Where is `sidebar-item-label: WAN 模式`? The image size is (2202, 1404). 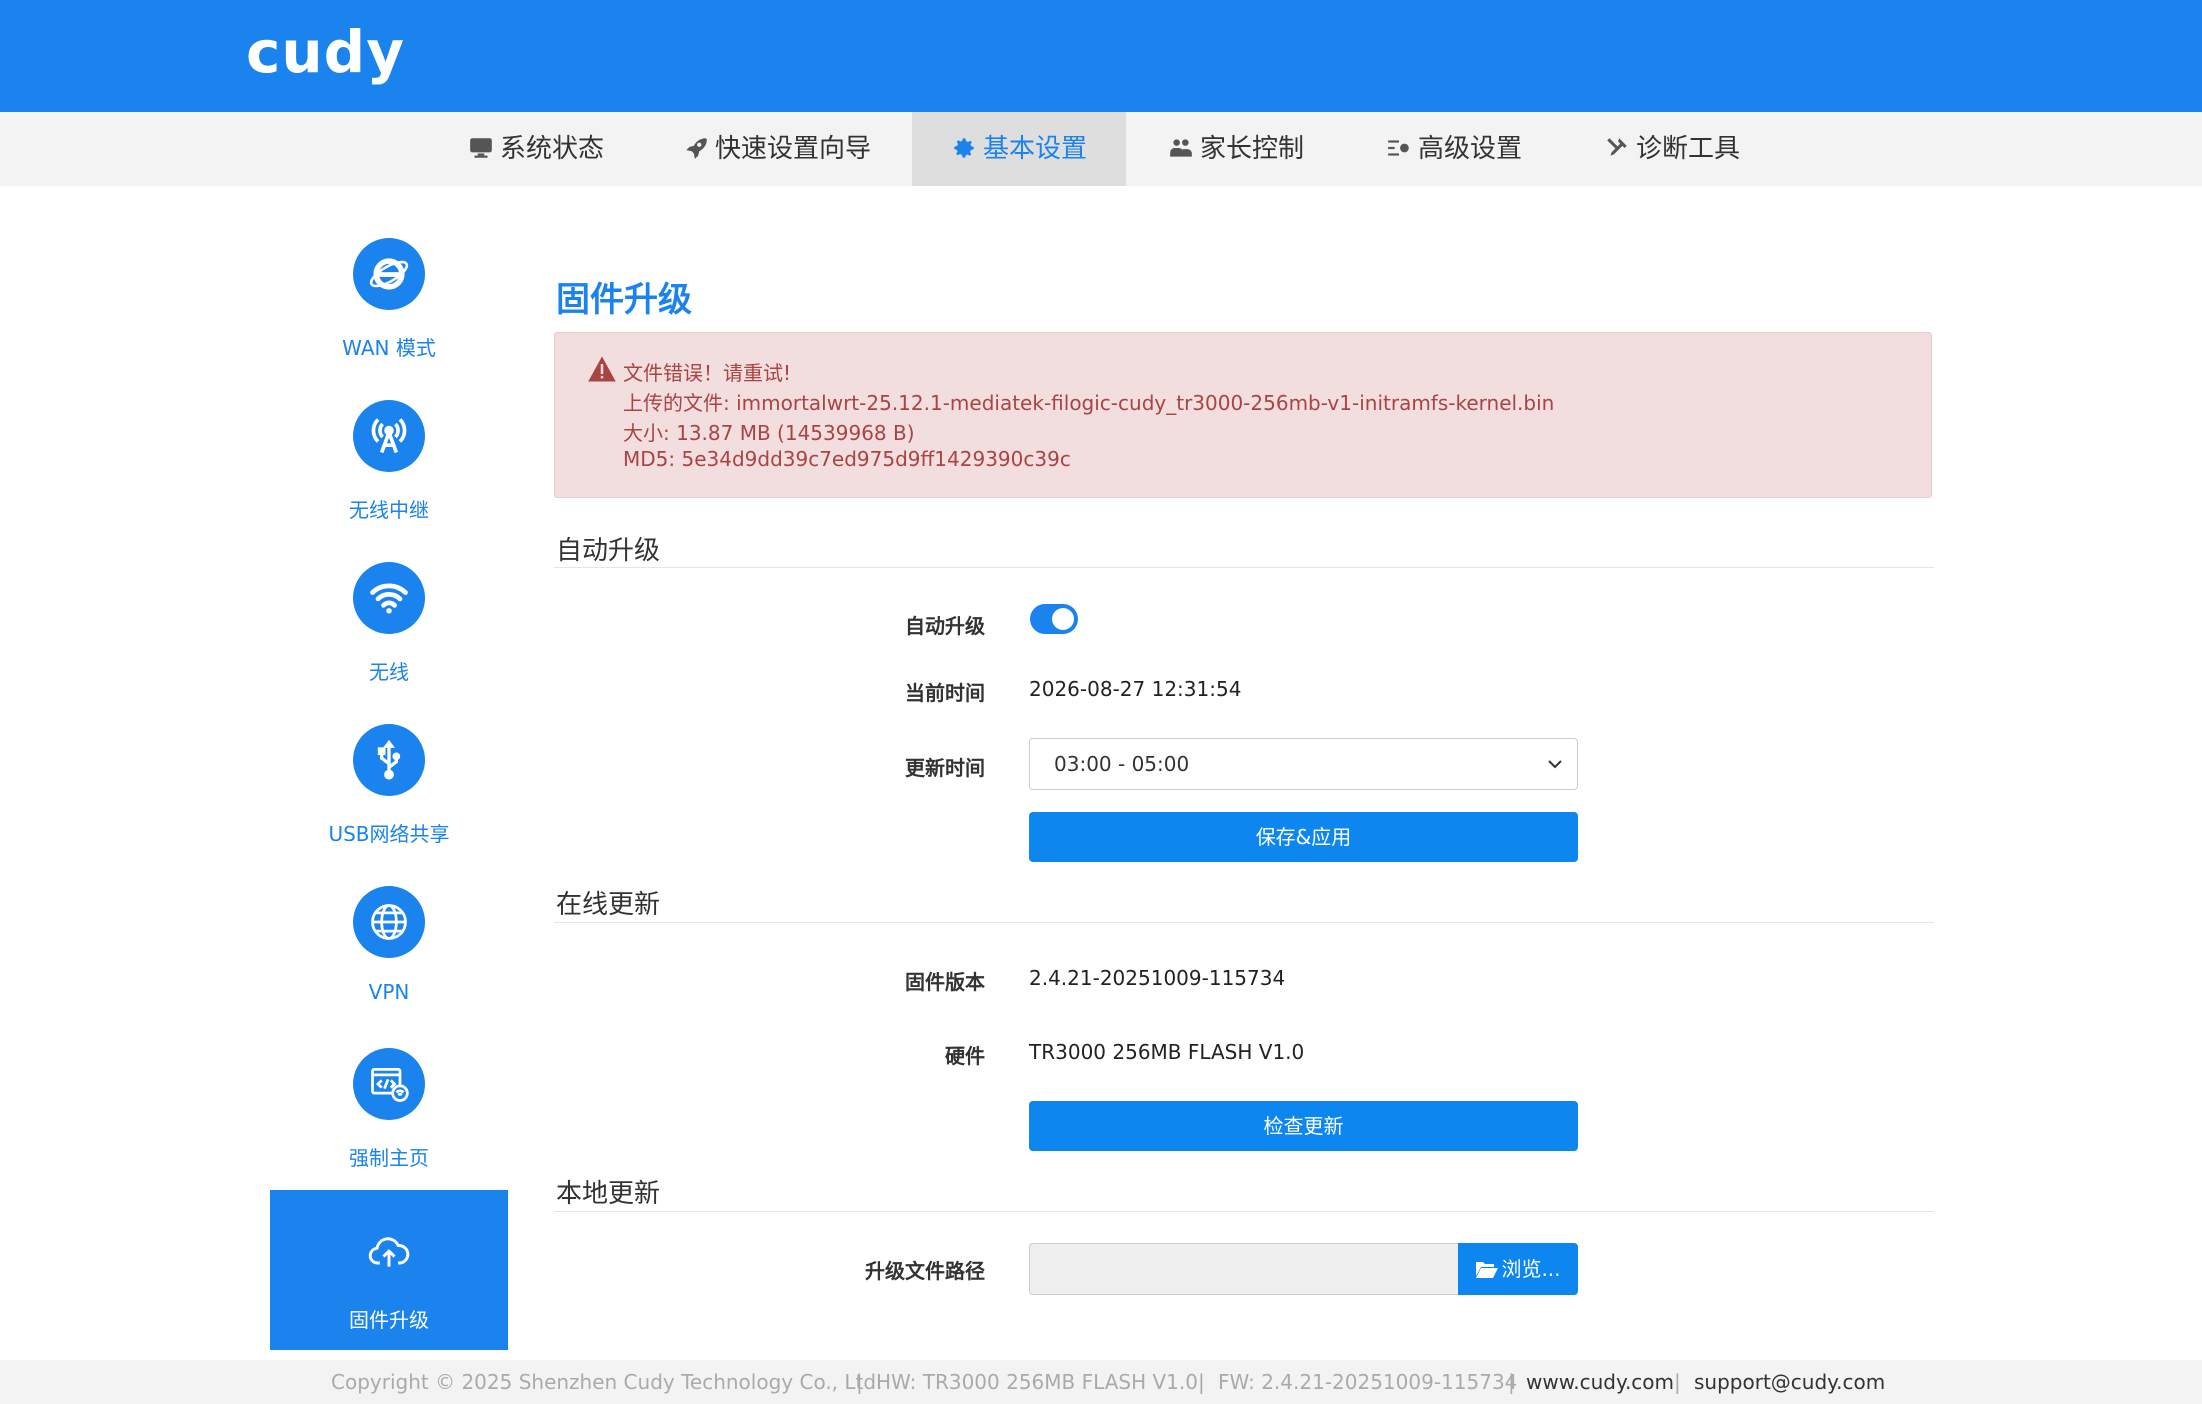 sidebar-item-label: WAN 模式 is located at coordinates (389, 348).